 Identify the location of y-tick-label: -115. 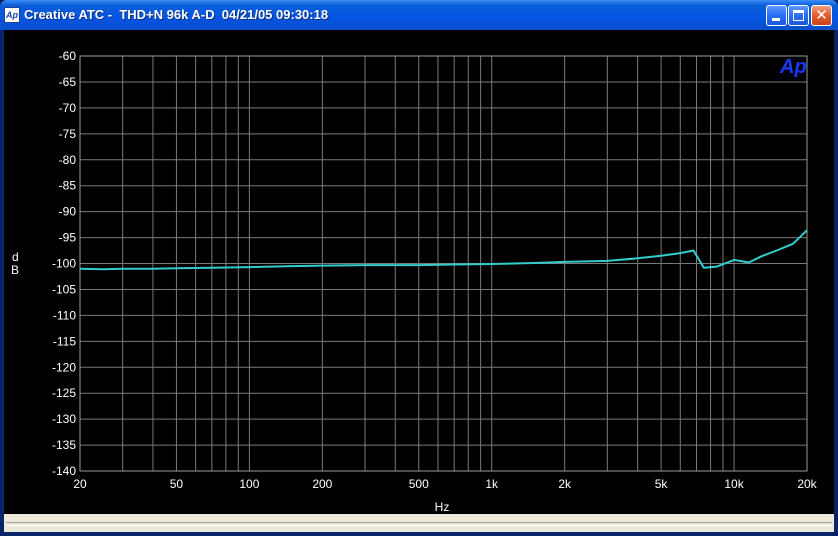
(64, 341).